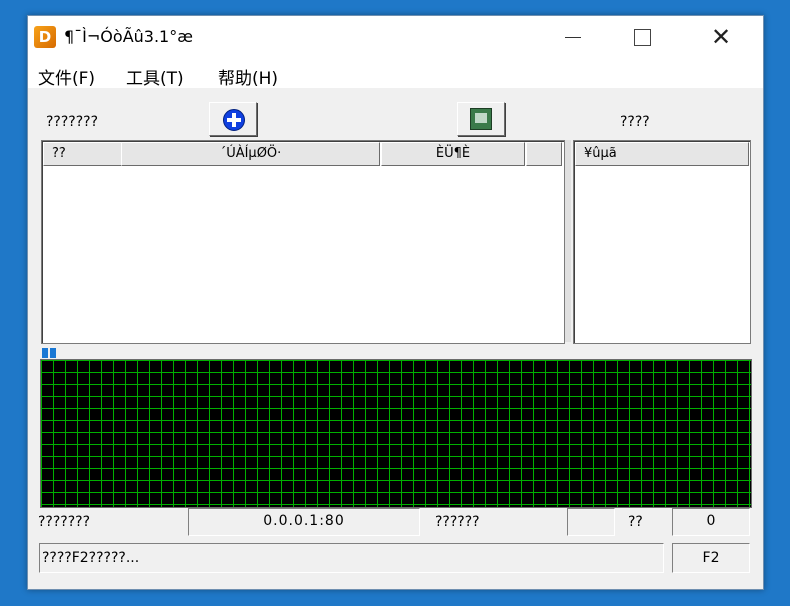 Image resolution: width=790 pixels, height=606 pixels. I want to click on plus-circle-icon, so click(234, 120).